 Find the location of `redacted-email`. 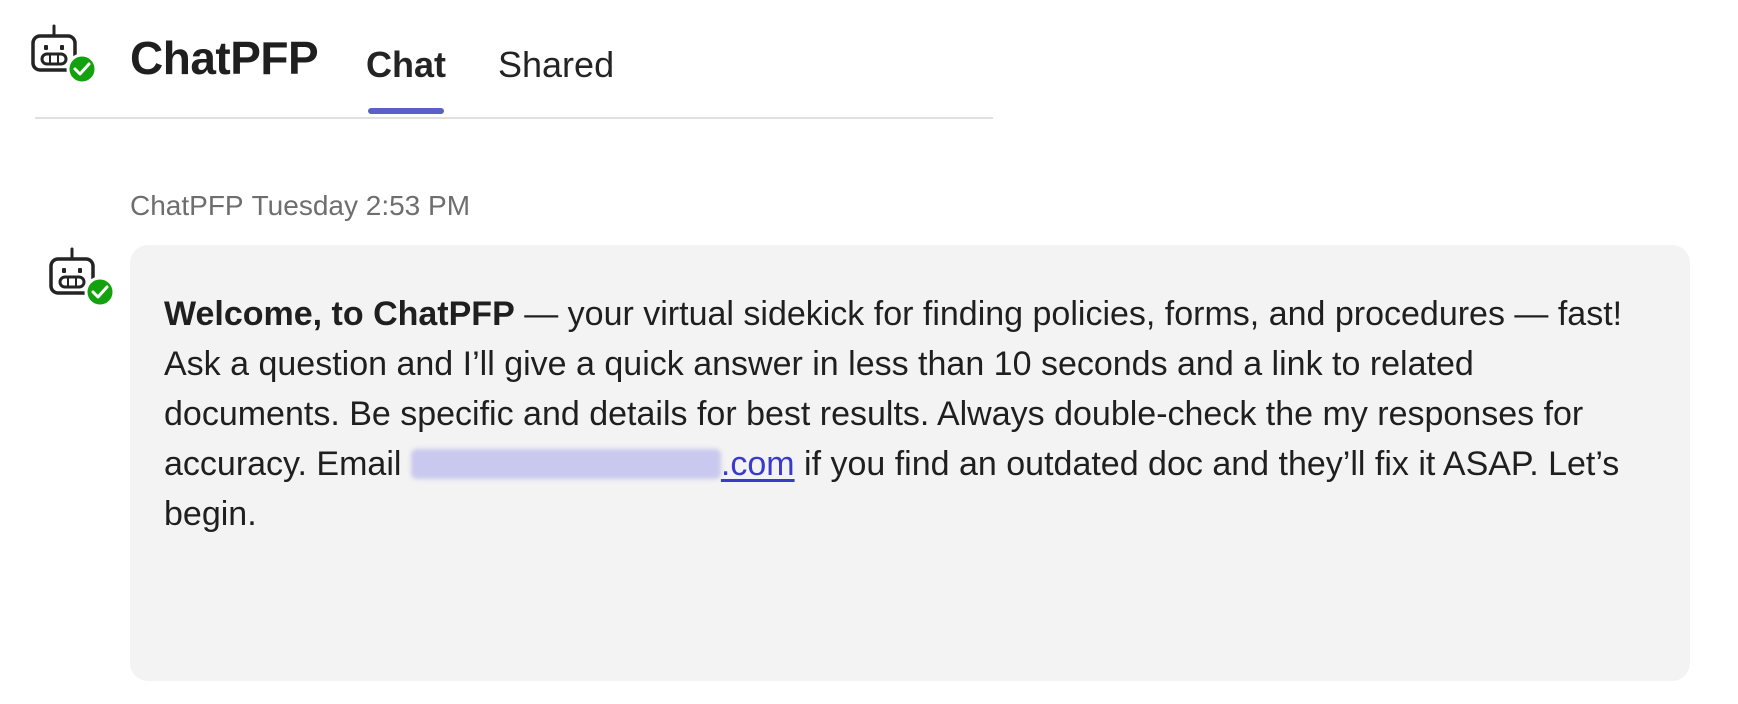

redacted-email is located at coordinates (565, 464).